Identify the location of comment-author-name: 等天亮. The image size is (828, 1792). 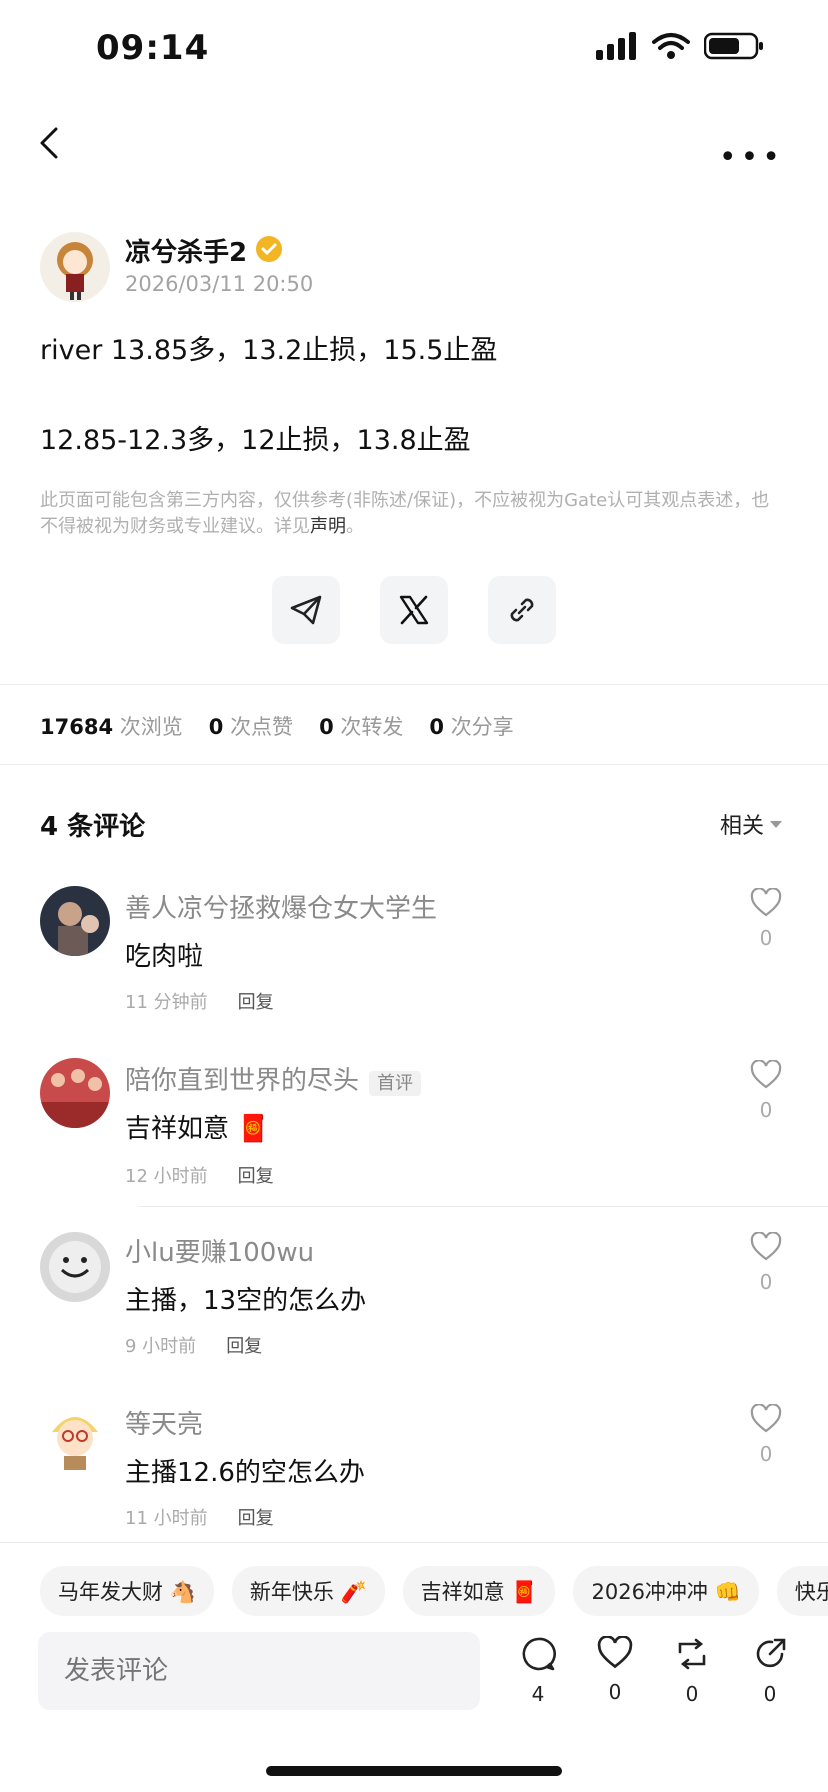
(164, 1422).